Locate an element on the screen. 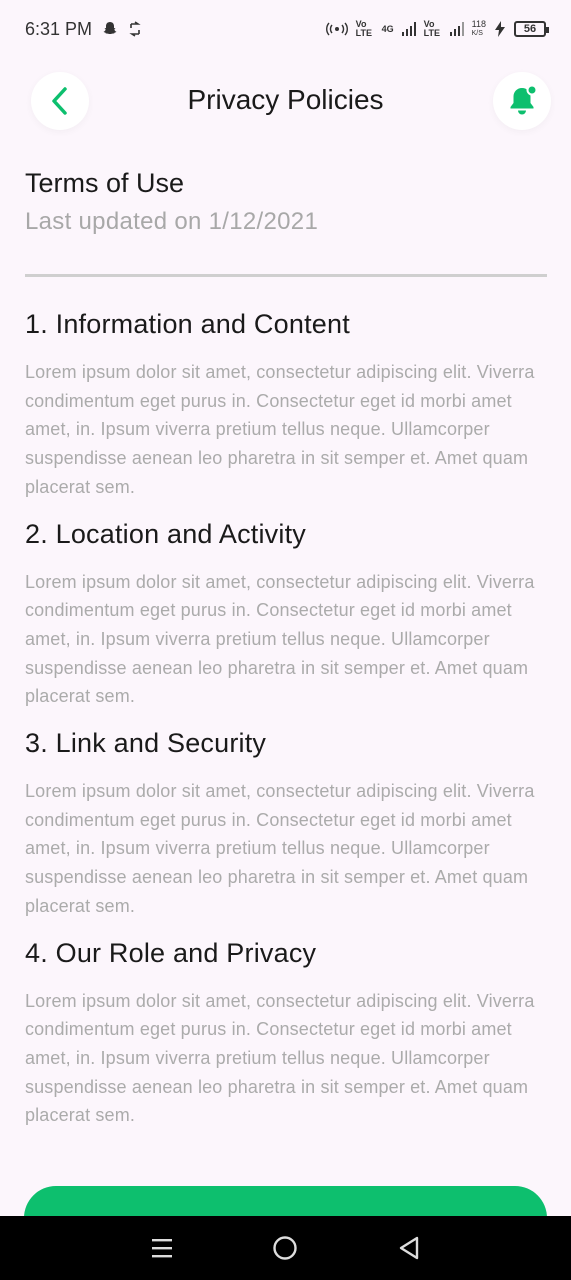 Image resolution: width=571 pixels, height=1280 pixels. sync-icon is located at coordinates (135, 29).